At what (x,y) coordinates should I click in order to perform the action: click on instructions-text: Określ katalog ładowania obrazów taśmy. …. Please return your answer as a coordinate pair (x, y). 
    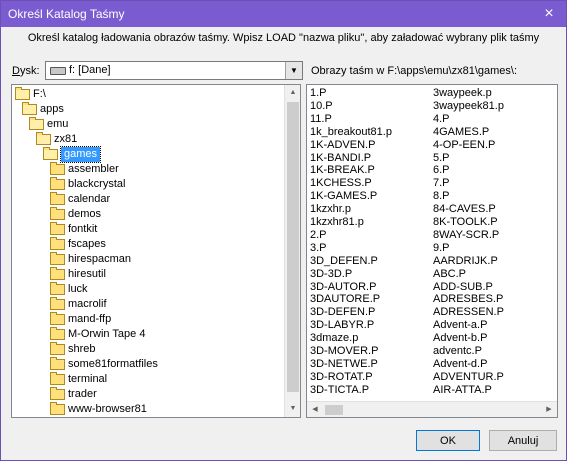
    Looking at the image, I should click on (283, 38).